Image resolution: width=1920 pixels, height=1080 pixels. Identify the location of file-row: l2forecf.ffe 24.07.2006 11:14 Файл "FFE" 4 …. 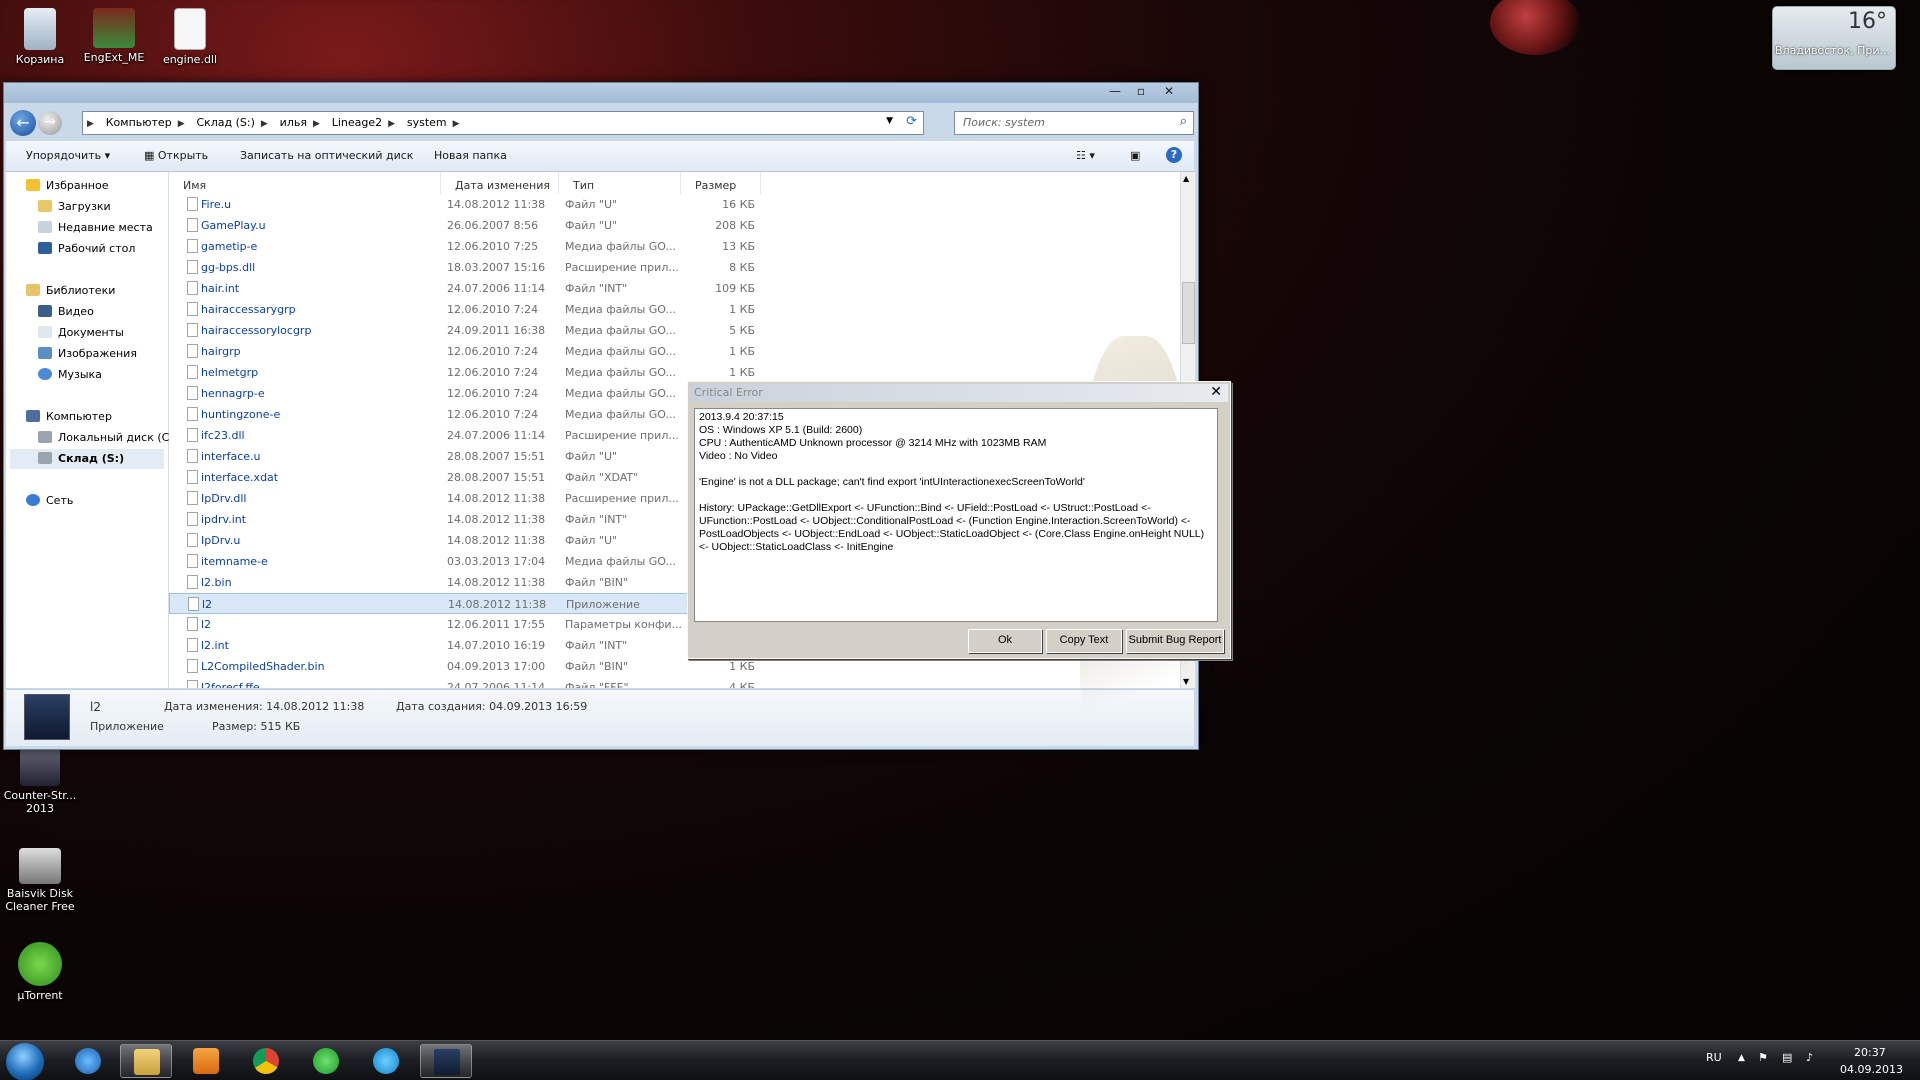
(669, 682).